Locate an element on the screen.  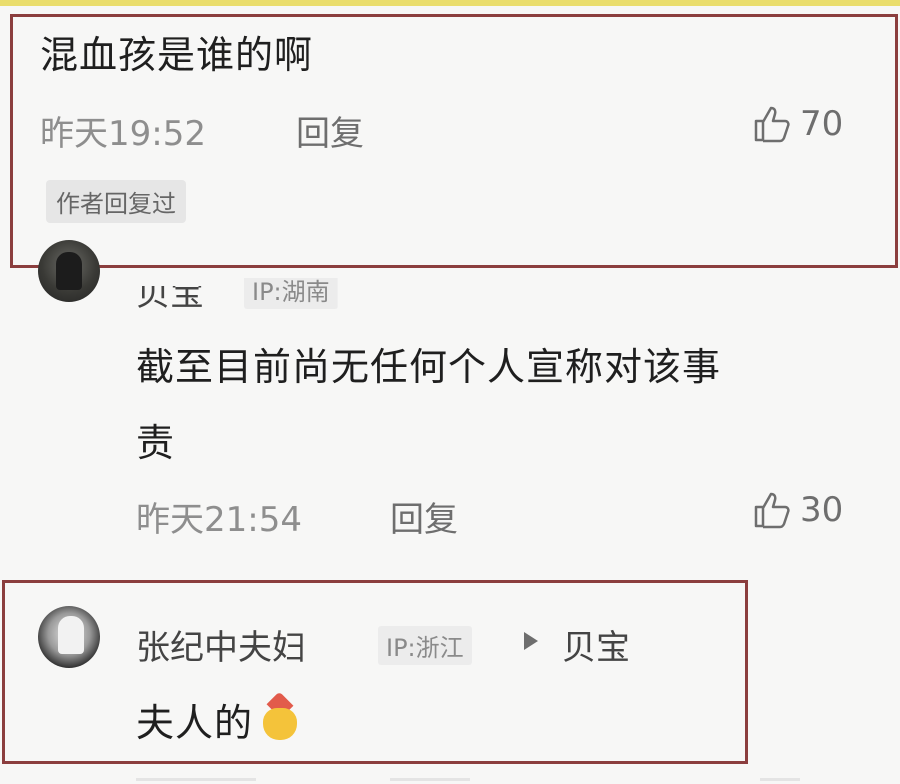
like-count: 30 is located at coordinates (822, 510).